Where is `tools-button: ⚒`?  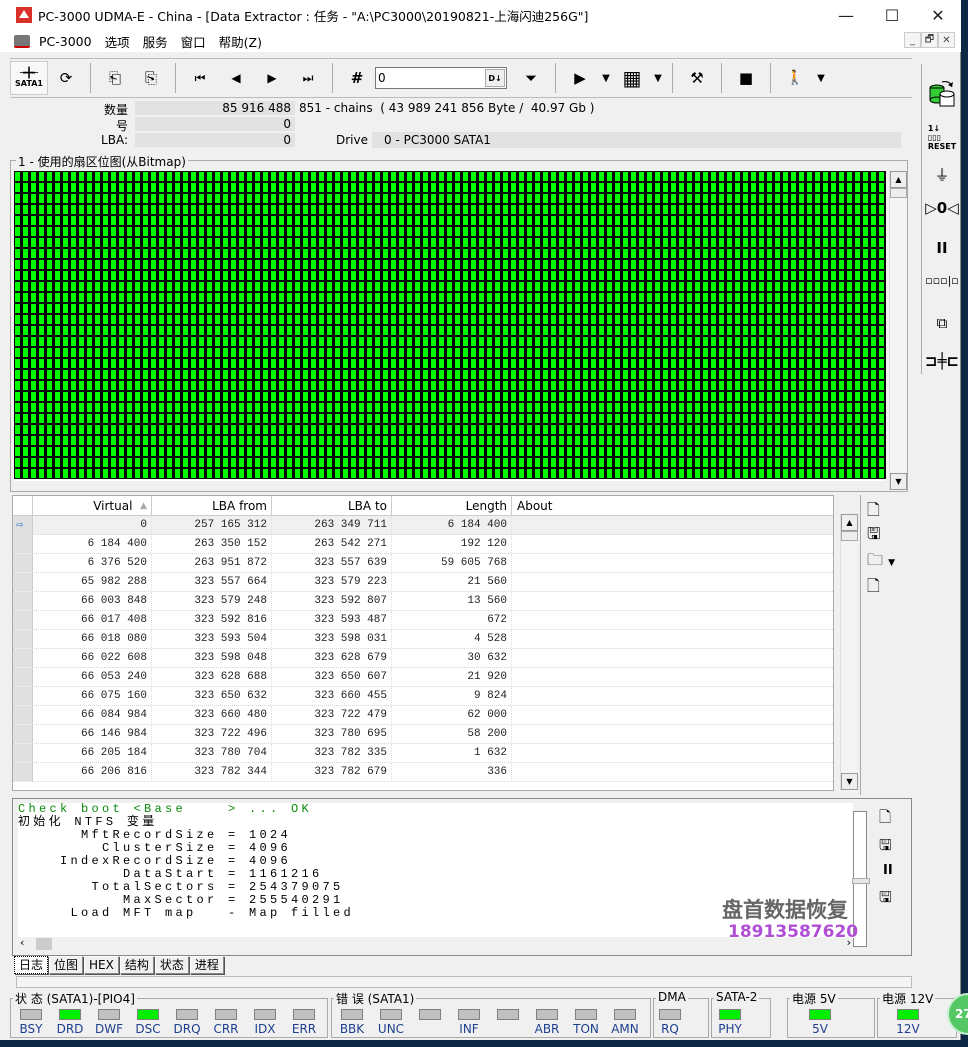
tools-button: ⚒ is located at coordinates (697, 78).